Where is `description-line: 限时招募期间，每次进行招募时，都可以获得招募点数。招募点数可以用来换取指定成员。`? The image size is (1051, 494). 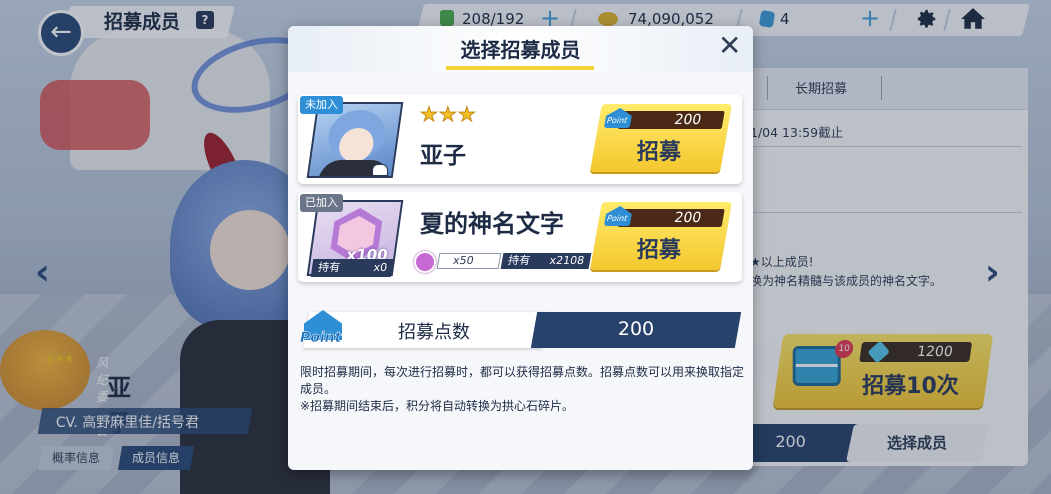
description-line: 限时招募期间，每次进行招募时，都可以获得招募点数。招募点数可以用来换取指定成员。 is located at coordinates (522, 380).